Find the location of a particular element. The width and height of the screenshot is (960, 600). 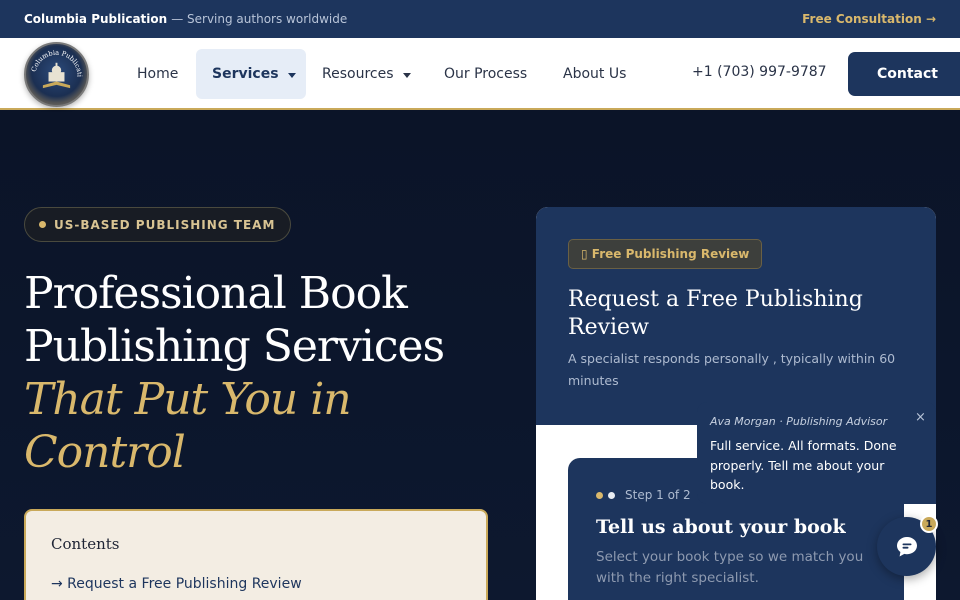

hero-title-line: Publishing Services is located at coordinates (234, 346).